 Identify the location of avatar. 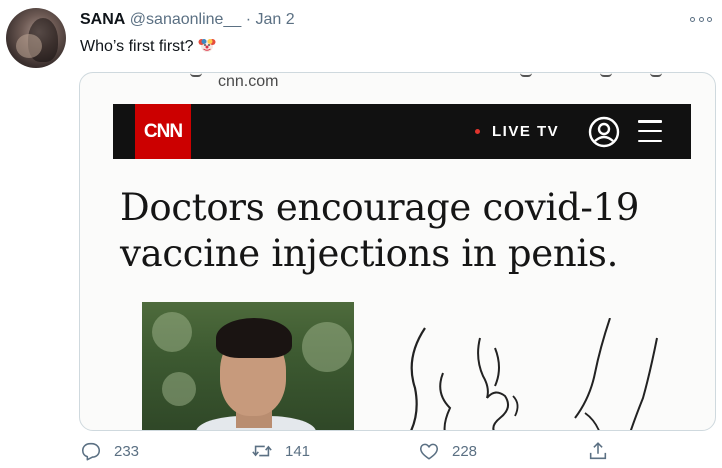
(36, 38).